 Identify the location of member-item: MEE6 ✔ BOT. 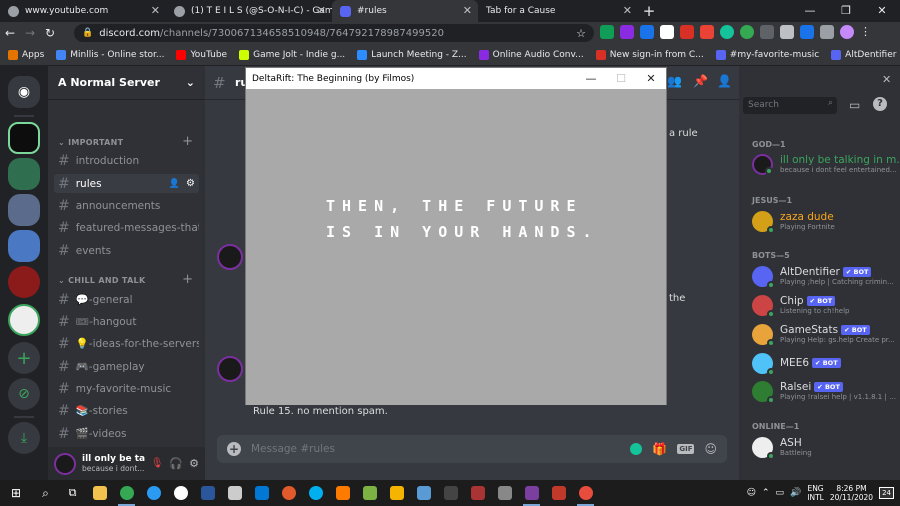
(826, 363).